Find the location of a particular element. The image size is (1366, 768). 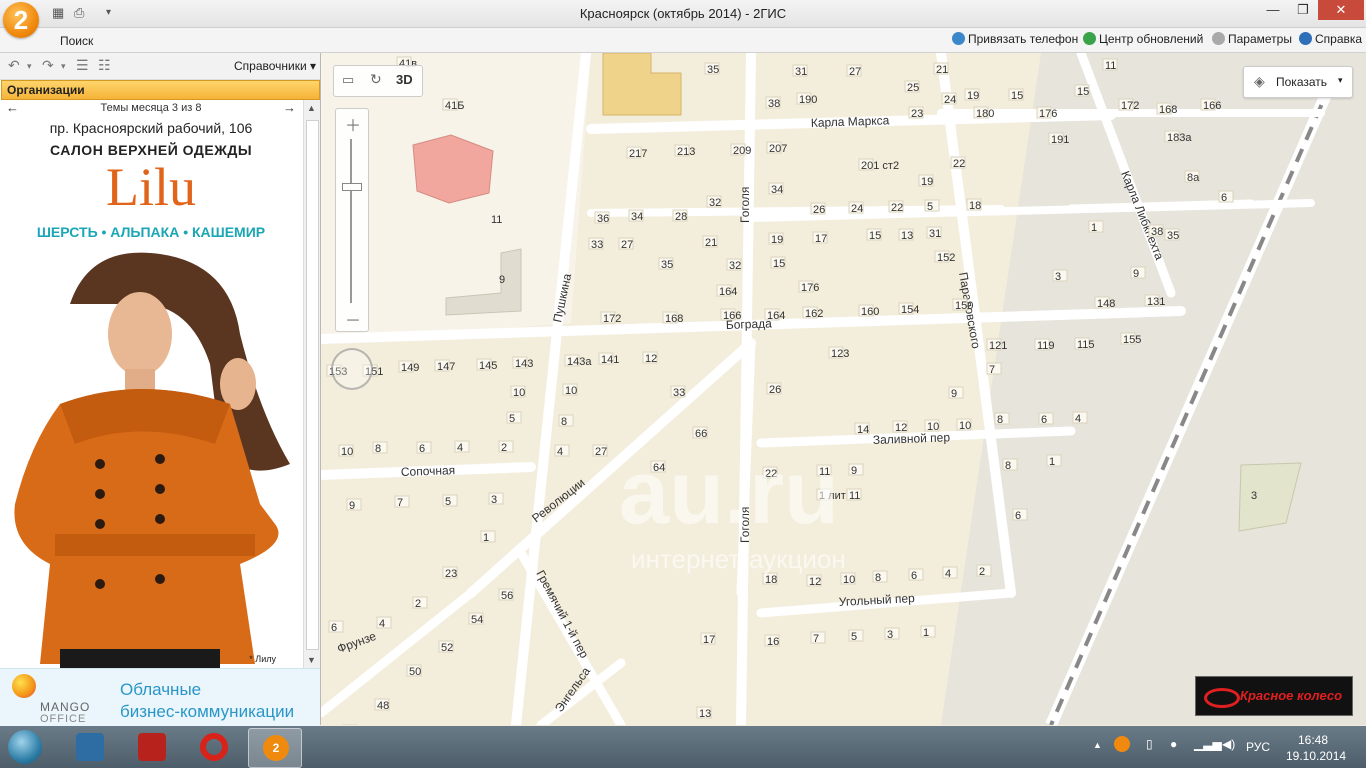

zoom-in-icon: ＋ is located at coordinates (353, 124).